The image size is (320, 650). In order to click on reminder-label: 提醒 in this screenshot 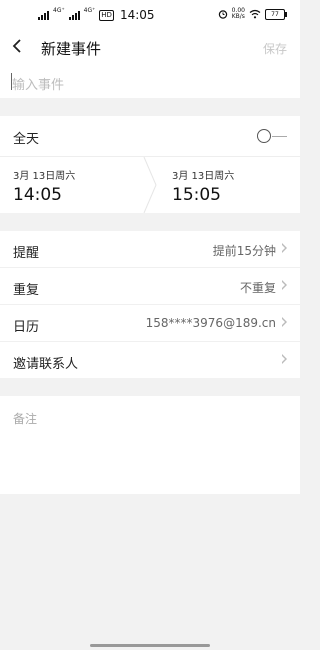, I will do `click(26, 253)`.